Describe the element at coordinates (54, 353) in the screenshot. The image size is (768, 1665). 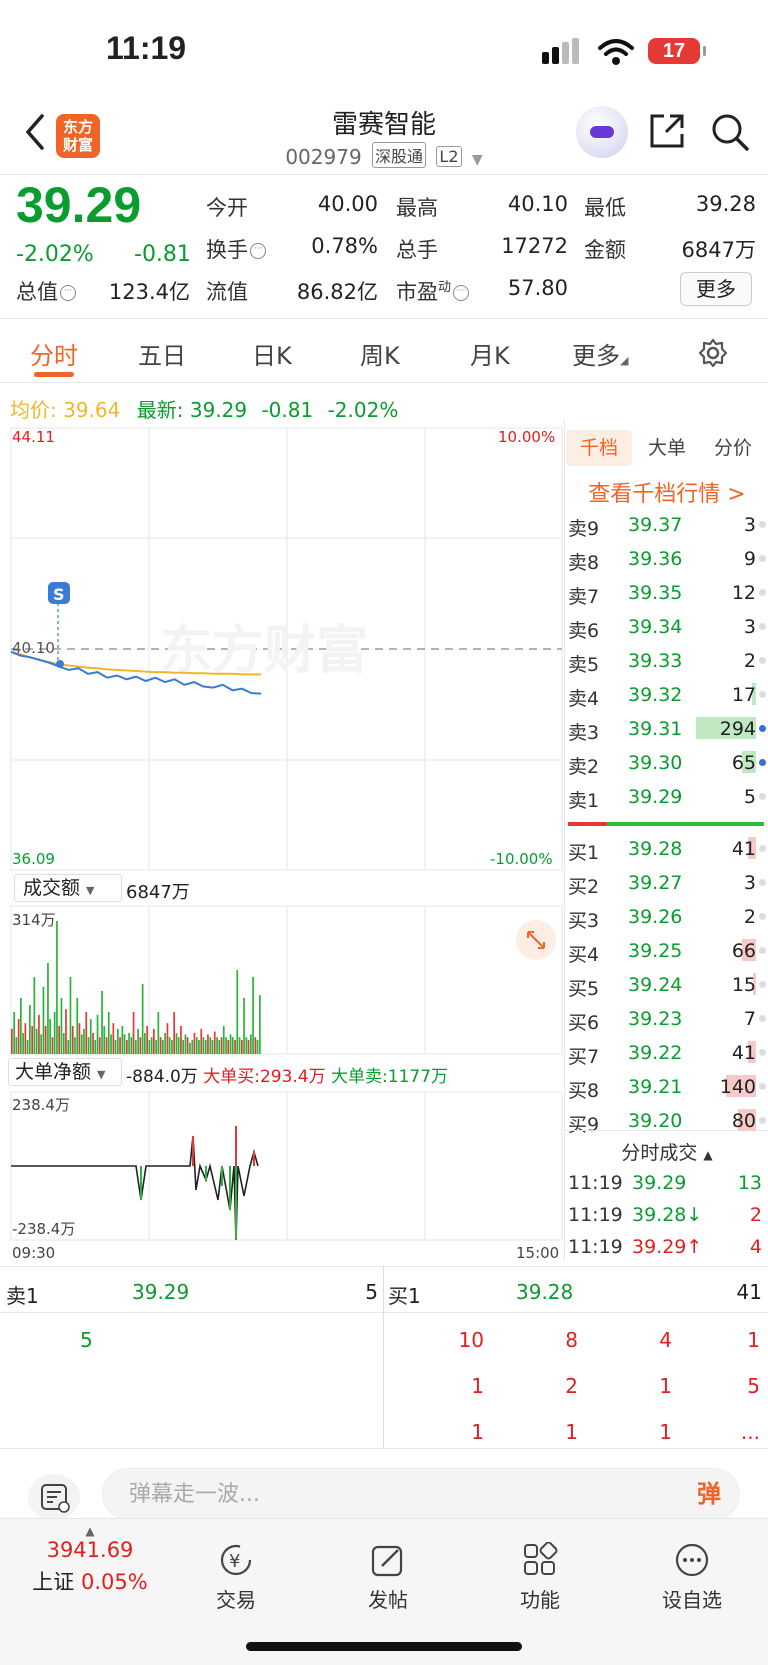
I see `tab-intraday: 分时` at that location.